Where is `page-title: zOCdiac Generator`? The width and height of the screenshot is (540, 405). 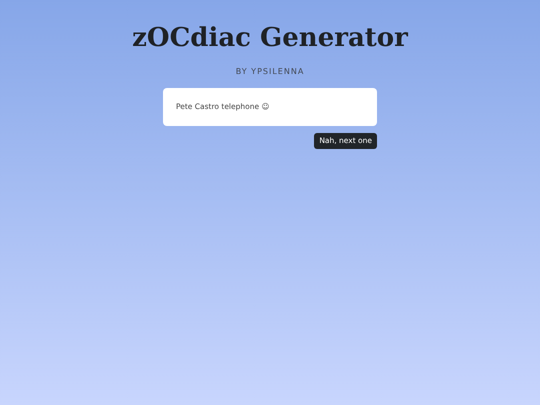 page-title: zOCdiac Generator is located at coordinates (270, 38).